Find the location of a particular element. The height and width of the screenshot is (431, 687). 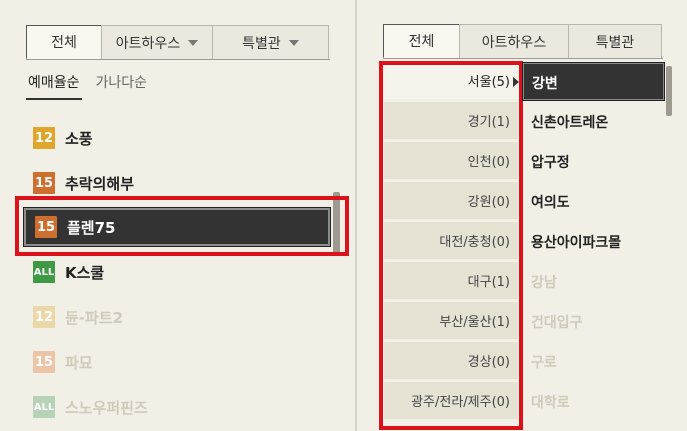

theater-list-scrollbar is located at coordinates (669, 91).